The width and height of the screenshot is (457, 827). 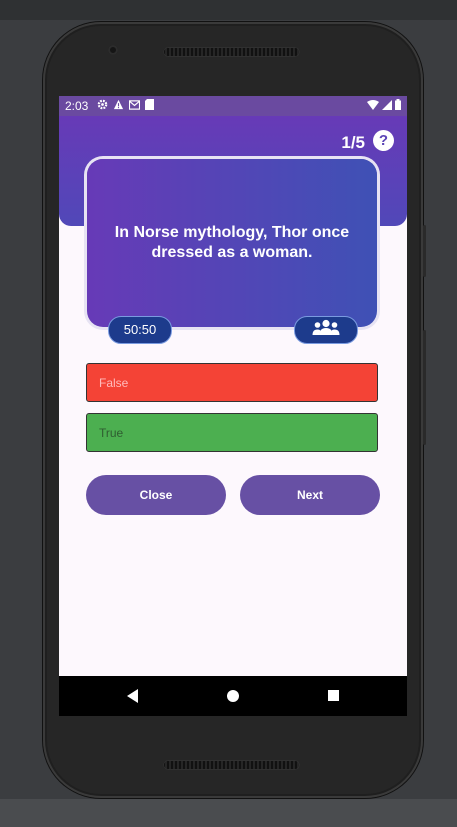 What do you see at coordinates (132, 696) in the screenshot?
I see `back-icon` at bounding box center [132, 696].